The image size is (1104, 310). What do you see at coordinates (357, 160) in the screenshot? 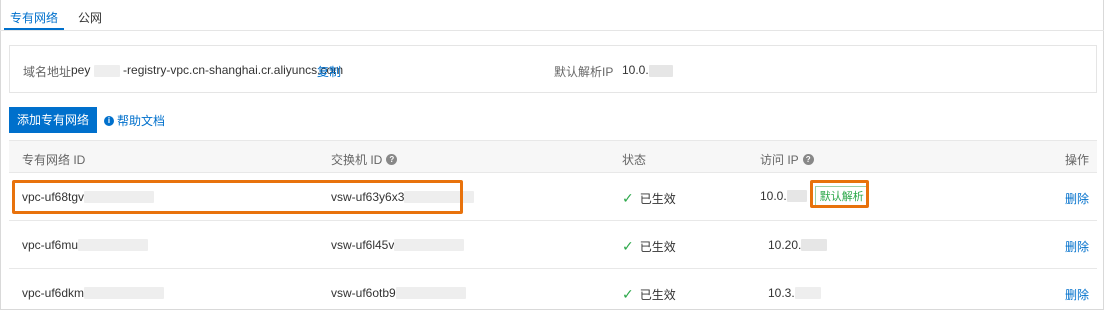
I see `header-vswitch-id-label: 交换机 ID` at bounding box center [357, 160].